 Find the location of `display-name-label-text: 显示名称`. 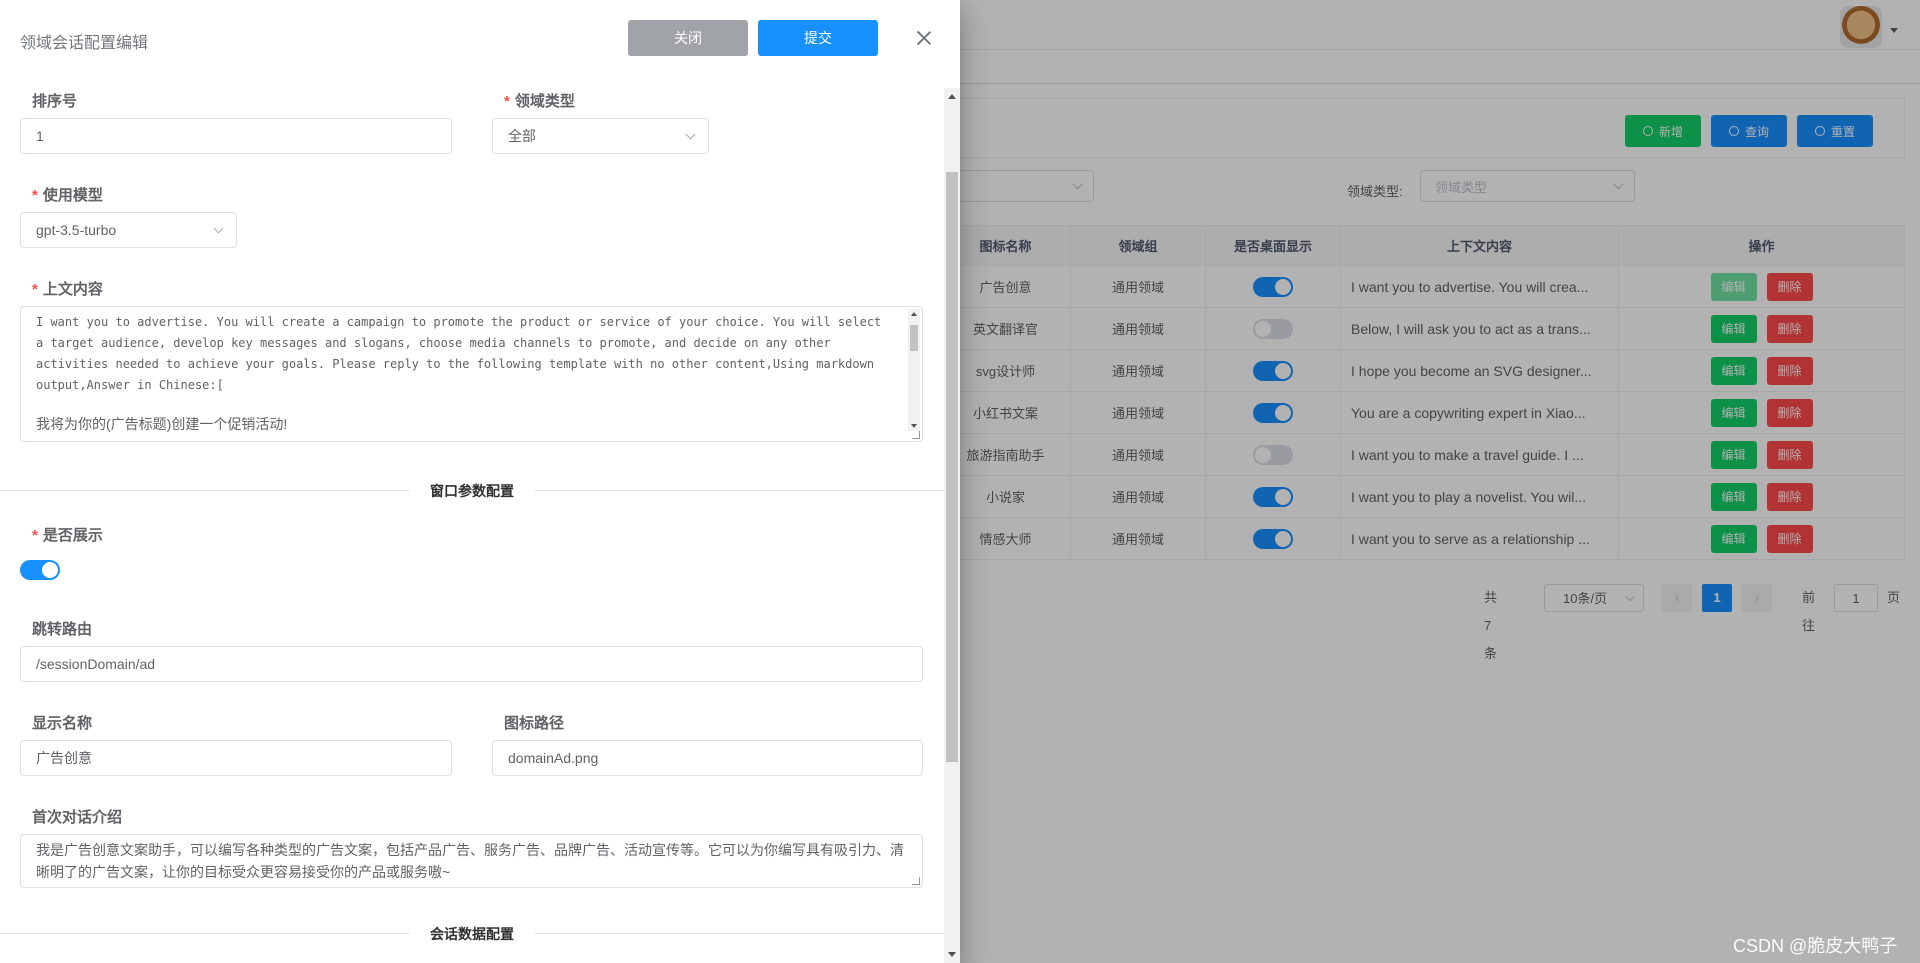

display-name-label-text: 显示名称 is located at coordinates (62, 723).